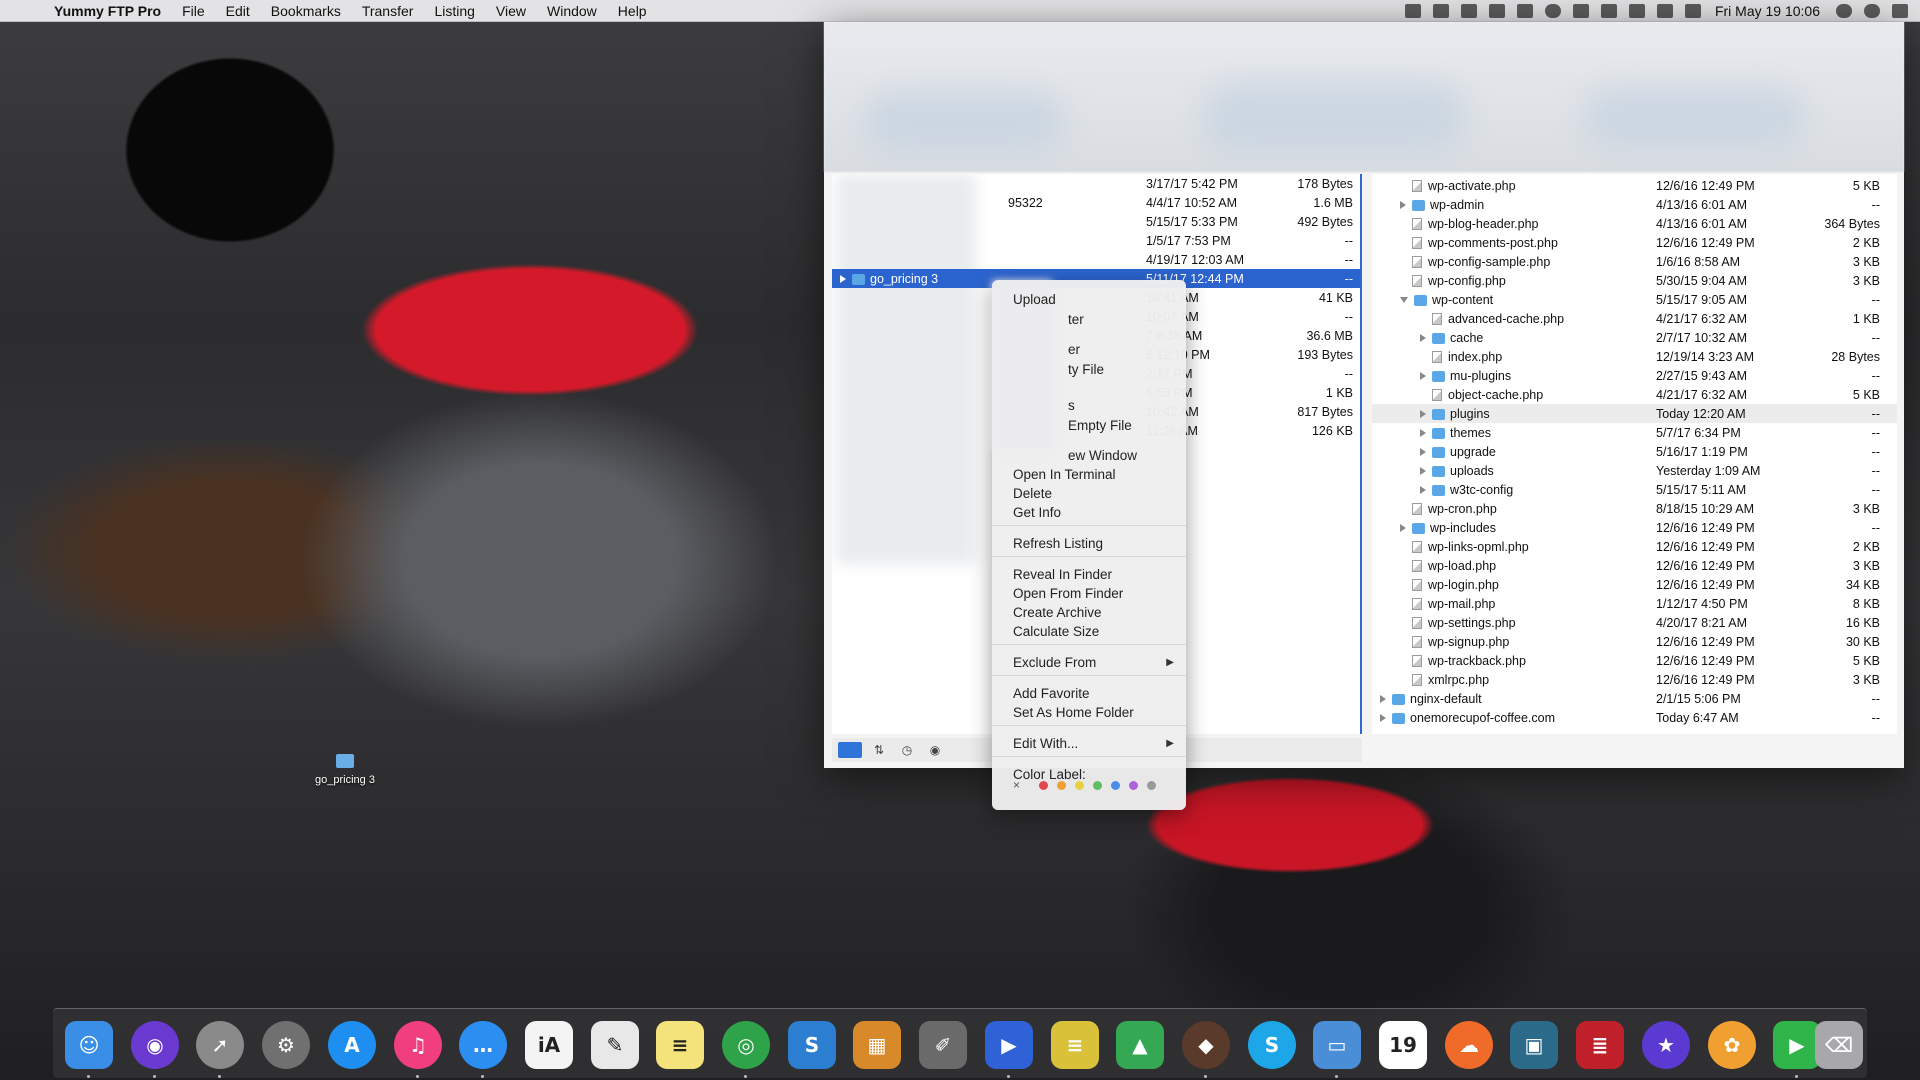 The image size is (1920, 1080). I want to click on app-status-icon, so click(1468, 11).